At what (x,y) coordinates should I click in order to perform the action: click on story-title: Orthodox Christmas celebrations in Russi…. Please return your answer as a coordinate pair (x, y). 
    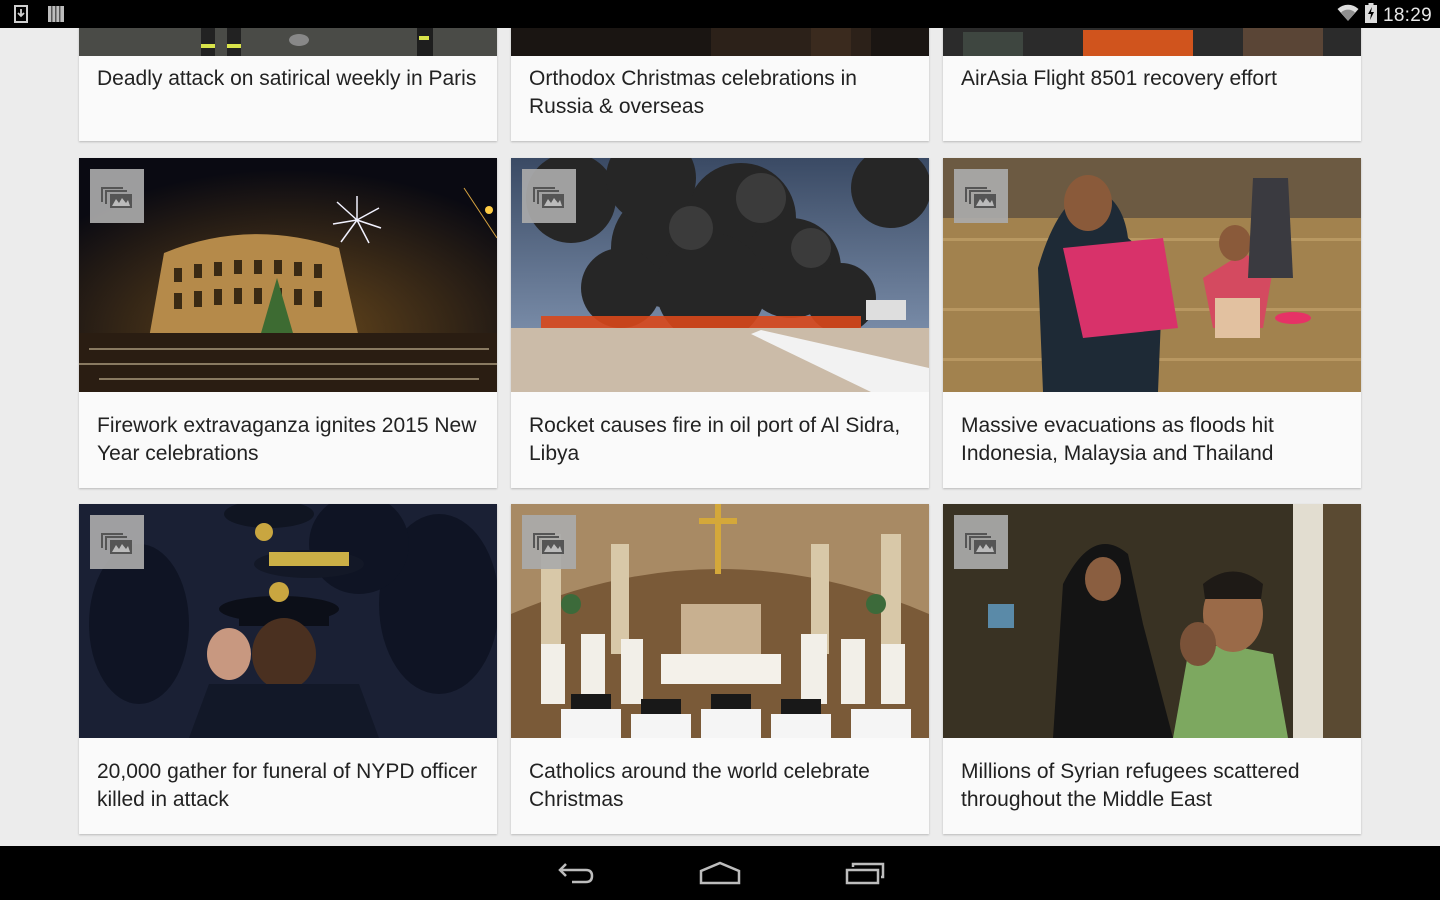
    Looking at the image, I should click on (720, 93).